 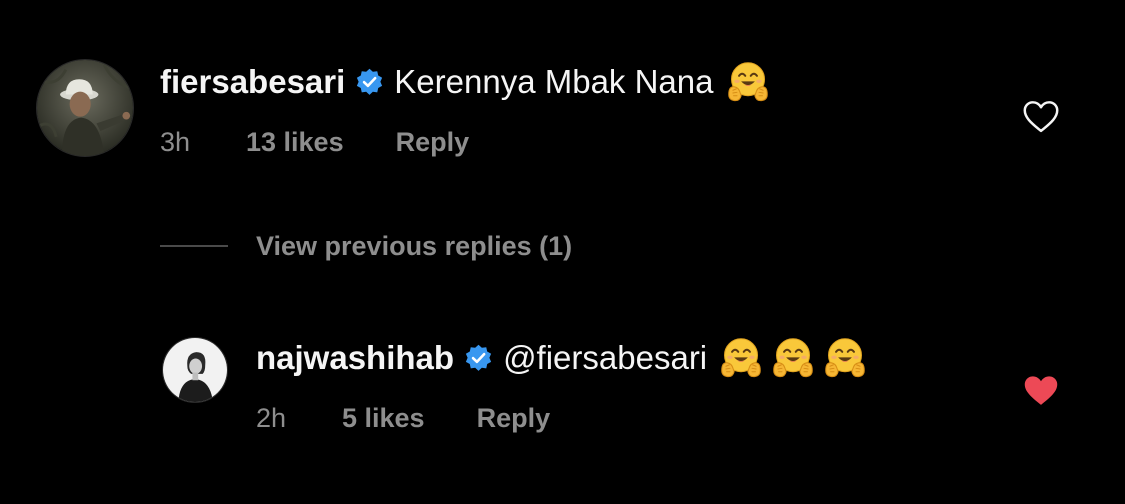 I want to click on comment-meta: 2h 5 likes Reply, so click(x=403, y=418).